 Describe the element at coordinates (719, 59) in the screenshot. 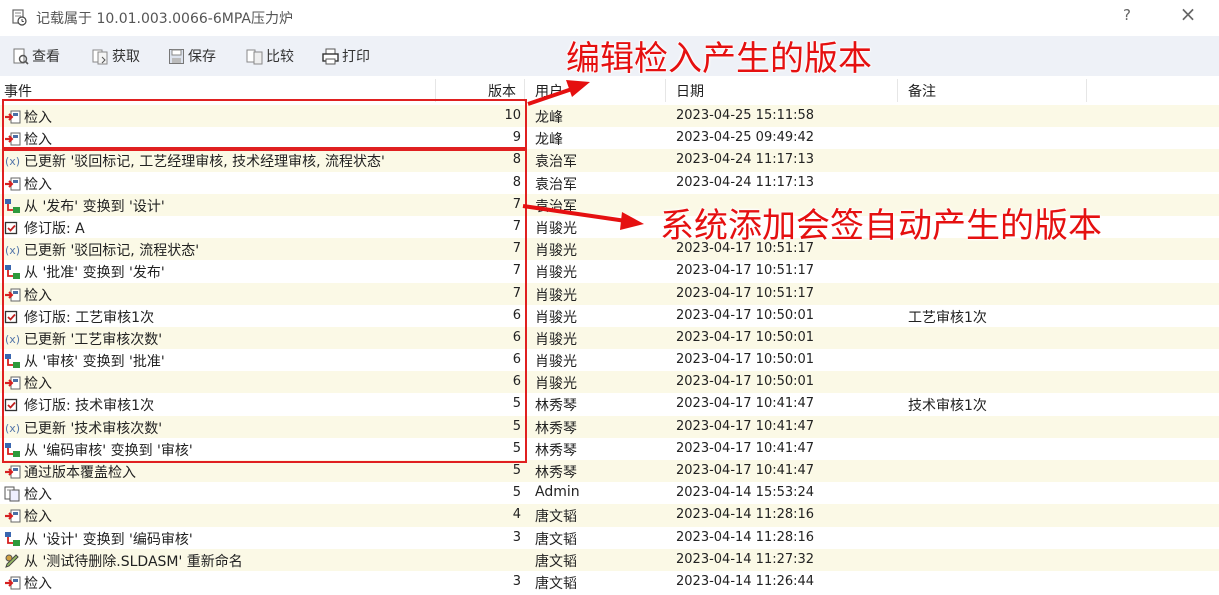

I see `annotation-edit-checkin: 编辑检入产生的版本` at that location.